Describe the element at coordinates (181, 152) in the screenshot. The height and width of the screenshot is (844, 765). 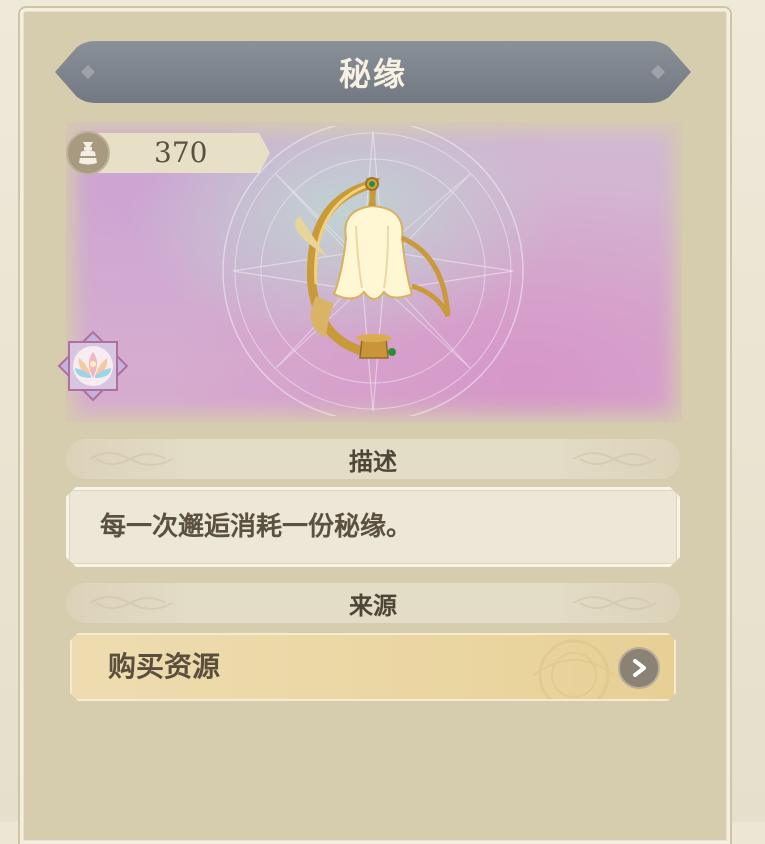
I see `count-value: 370` at that location.